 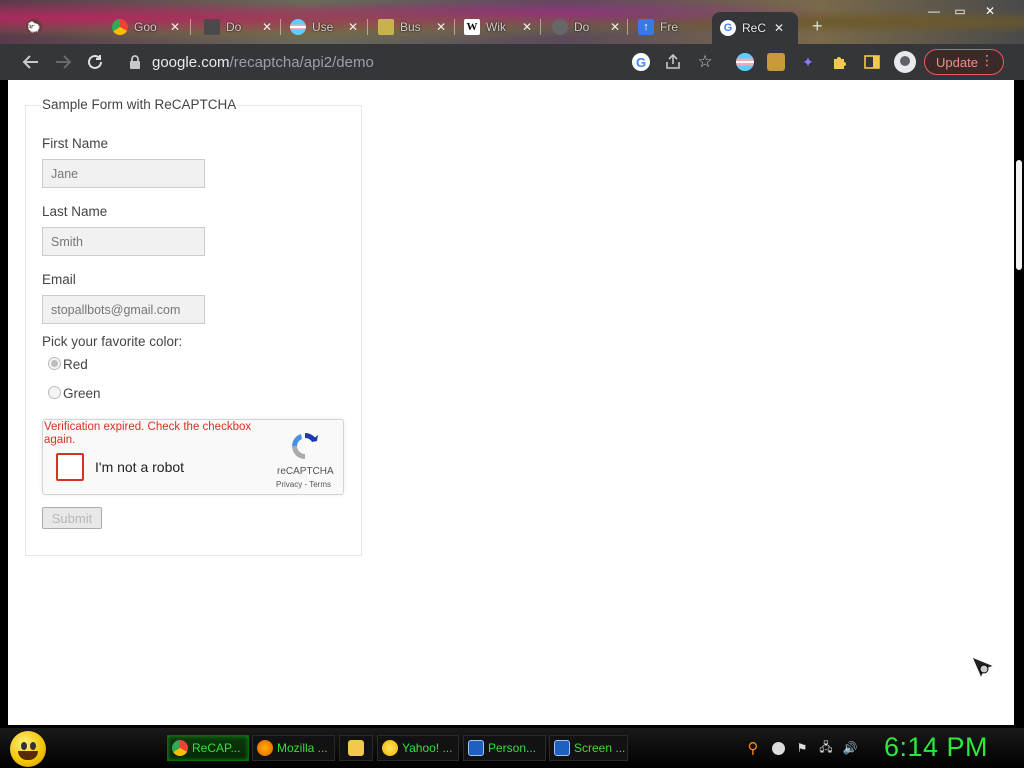 What do you see at coordinates (298, 27) in the screenshot?
I see `flag-icon` at bounding box center [298, 27].